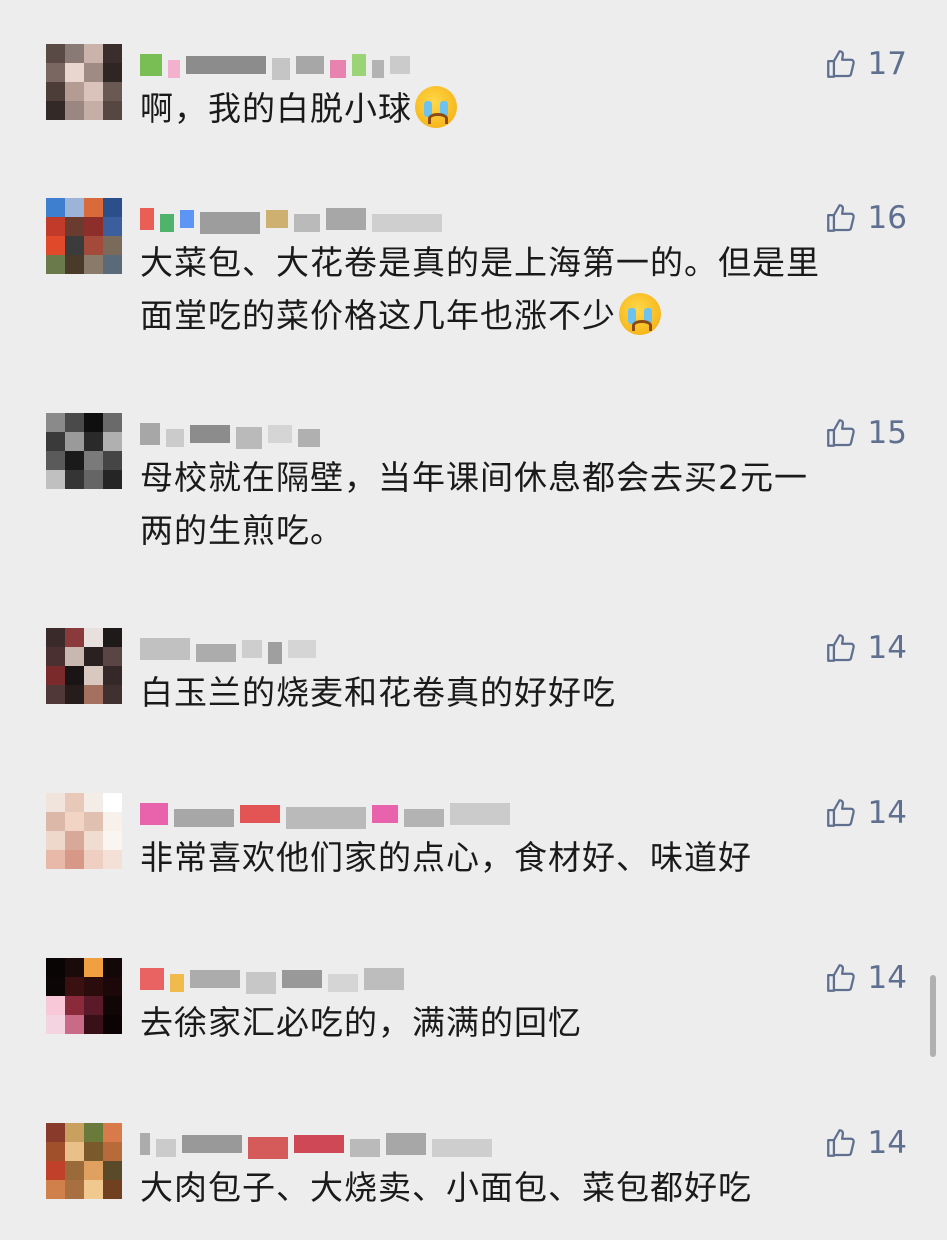 The width and height of the screenshot is (947, 1240). Describe the element at coordinates (933, 1016) in the screenshot. I see `scrollbar` at that location.